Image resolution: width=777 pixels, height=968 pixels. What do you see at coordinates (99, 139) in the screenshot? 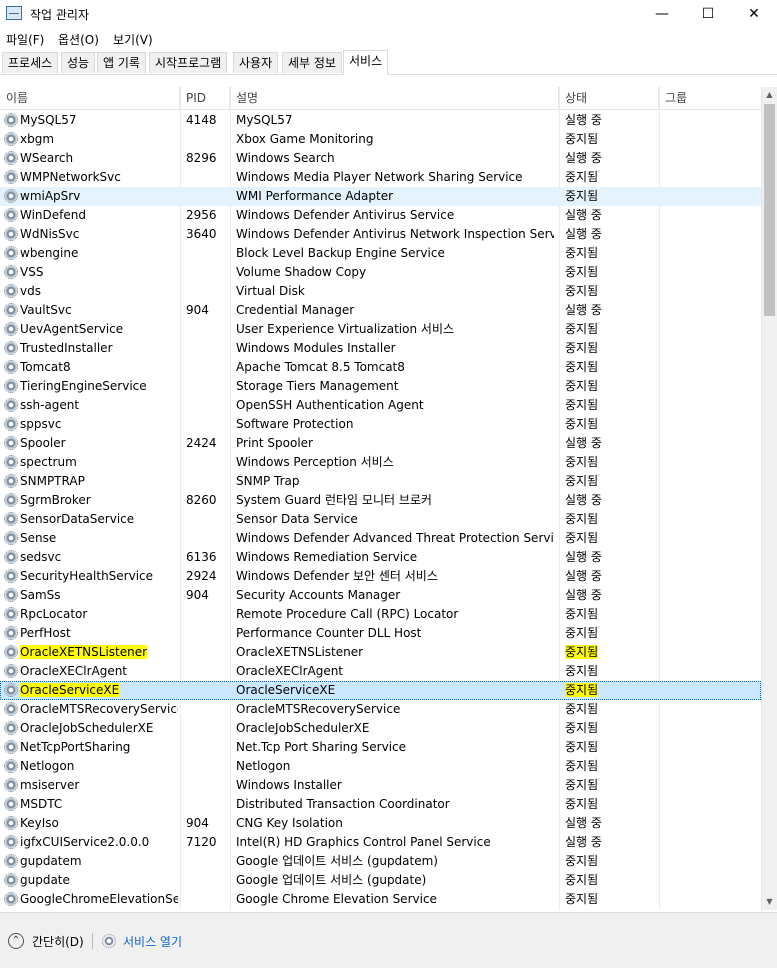
I see `service-name: xbgm` at bounding box center [99, 139].